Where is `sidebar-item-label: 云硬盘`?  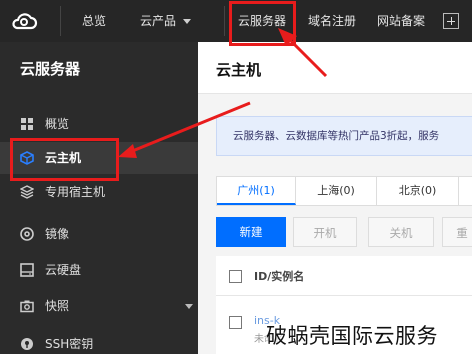
sidebar-item-label: 云硬盘 is located at coordinates (63, 270).